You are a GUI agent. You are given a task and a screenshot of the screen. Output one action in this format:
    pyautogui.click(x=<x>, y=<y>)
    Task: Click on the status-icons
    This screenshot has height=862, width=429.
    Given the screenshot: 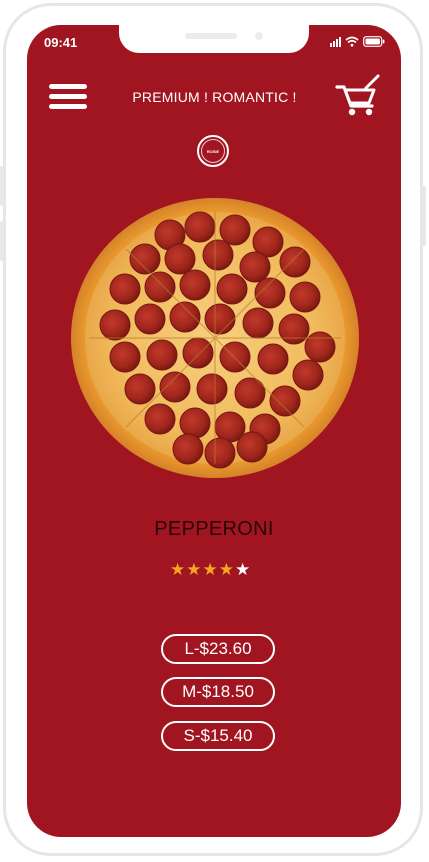 What is the action you would take?
    pyautogui.click(x=357, y=41)
    